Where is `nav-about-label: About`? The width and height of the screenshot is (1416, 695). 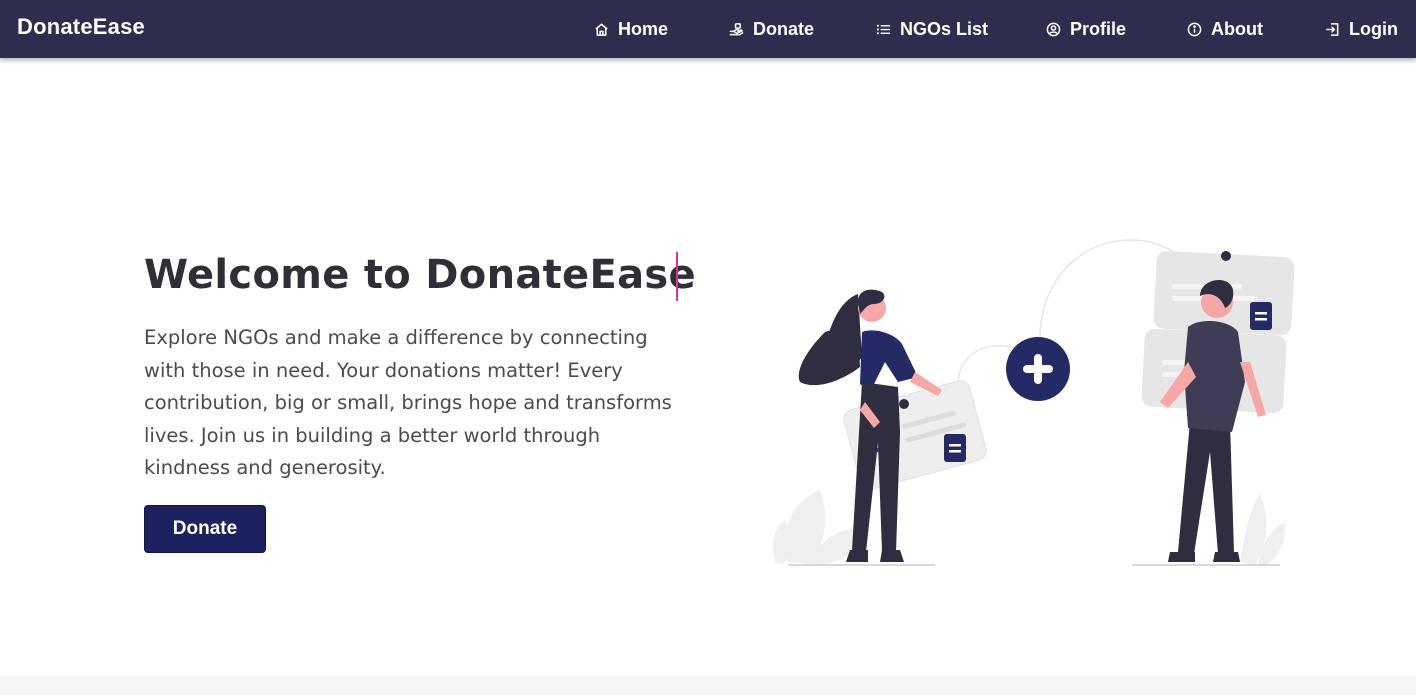 nav-about-label: About is located at coordinates (1237, 28).